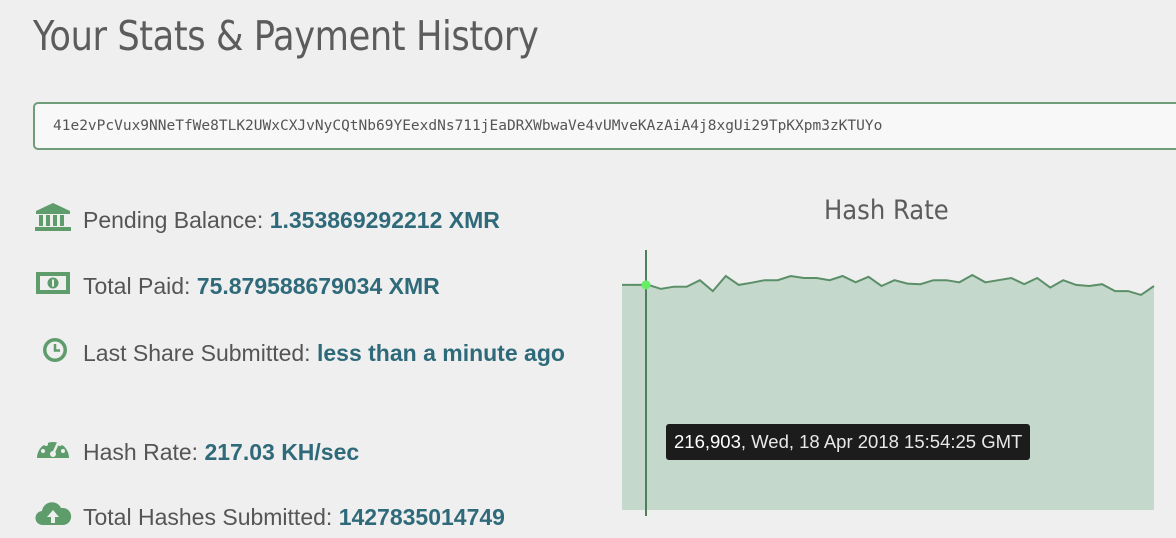 Image resolution: width=1176 pixels, height=538 pixels. Describe the element at coordinates (646, 285) in the screenshot. I see `hover-point` at that location.